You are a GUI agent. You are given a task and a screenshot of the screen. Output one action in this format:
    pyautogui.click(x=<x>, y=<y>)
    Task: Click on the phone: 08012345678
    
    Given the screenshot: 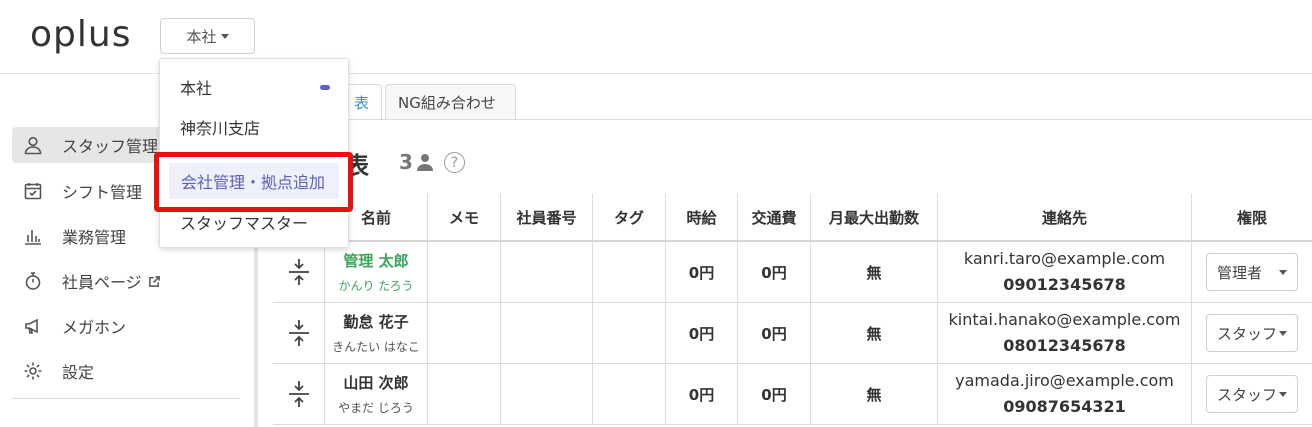 What is the action you would take?
    pyautogui.click(x=1064, y=345)
    